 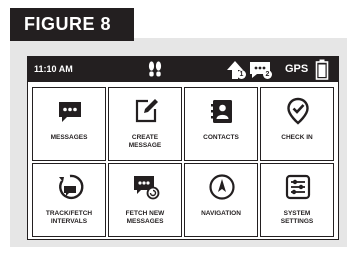 I want to click on tile-label: MESSAGES, so click(x=69, y=137).